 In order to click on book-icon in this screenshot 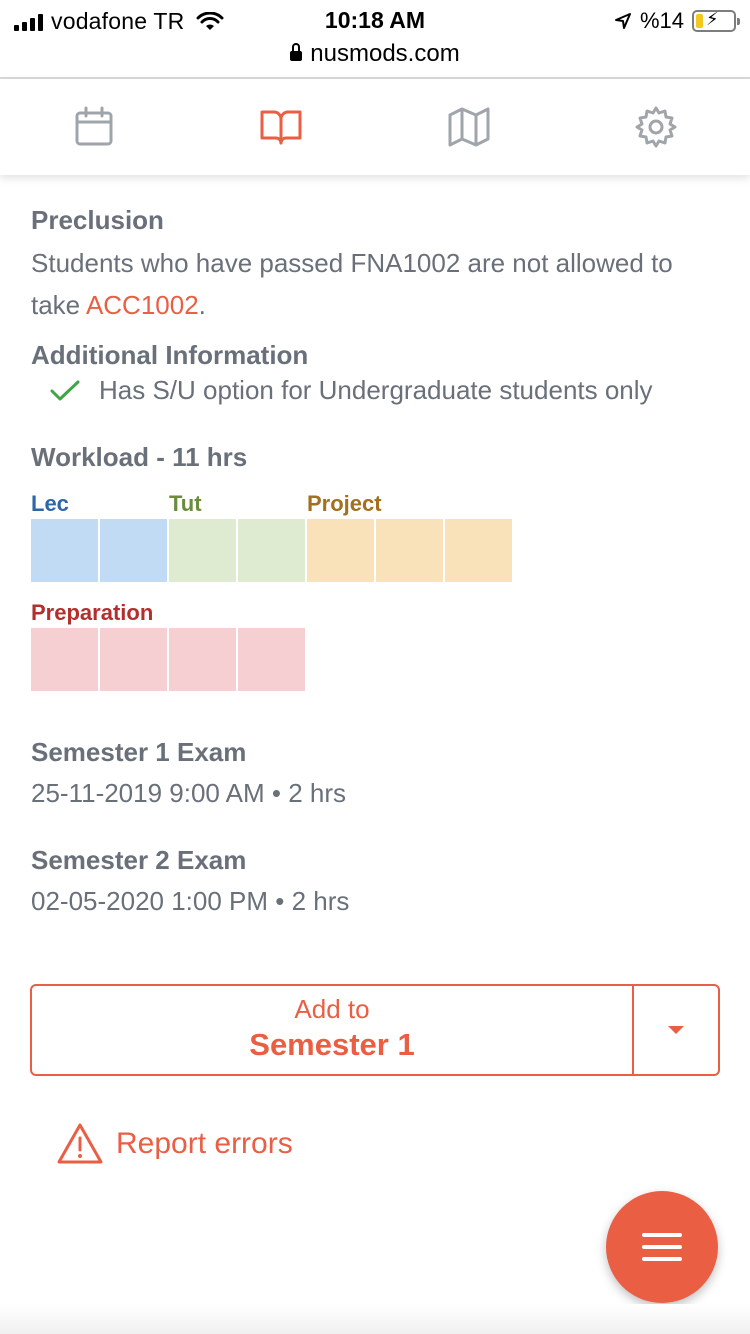, I will do `click(281, 127)`.